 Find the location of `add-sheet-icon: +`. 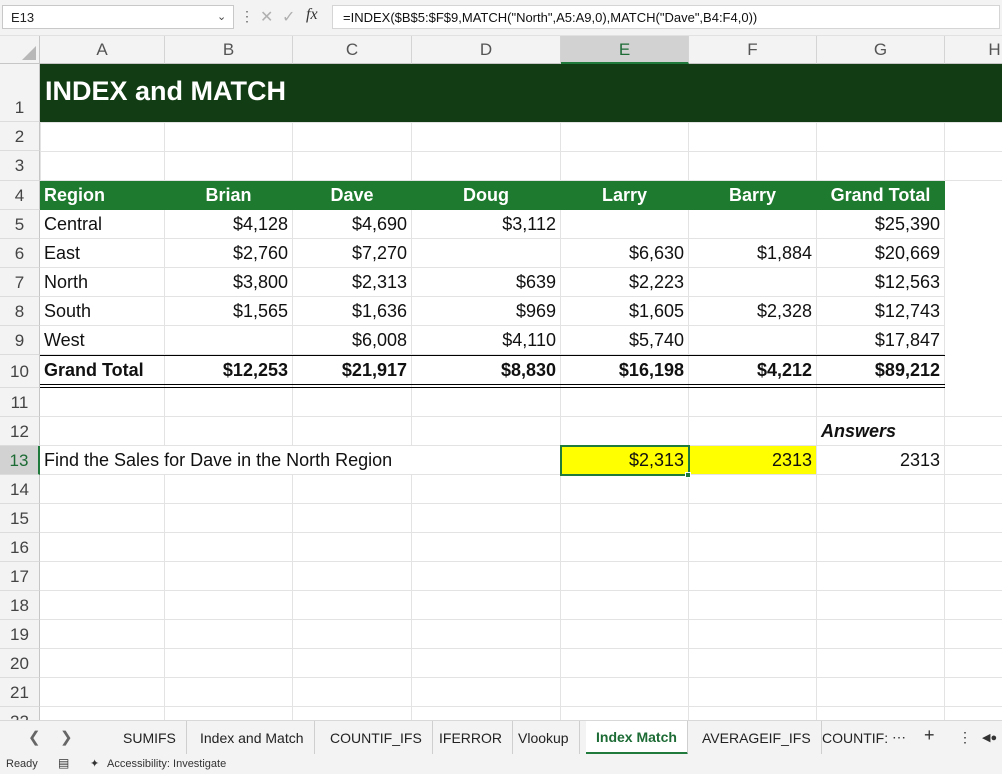

add-sheet-icon: + is located at coordinates (929, 735).